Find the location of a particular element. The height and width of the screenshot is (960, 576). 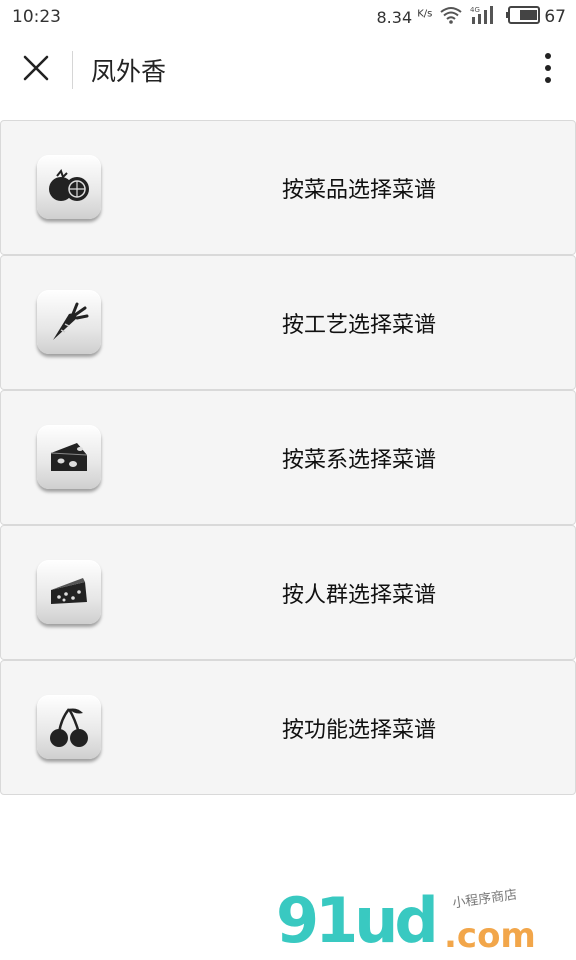

page-title: 凤外香 is located at coordinates (129, 71).